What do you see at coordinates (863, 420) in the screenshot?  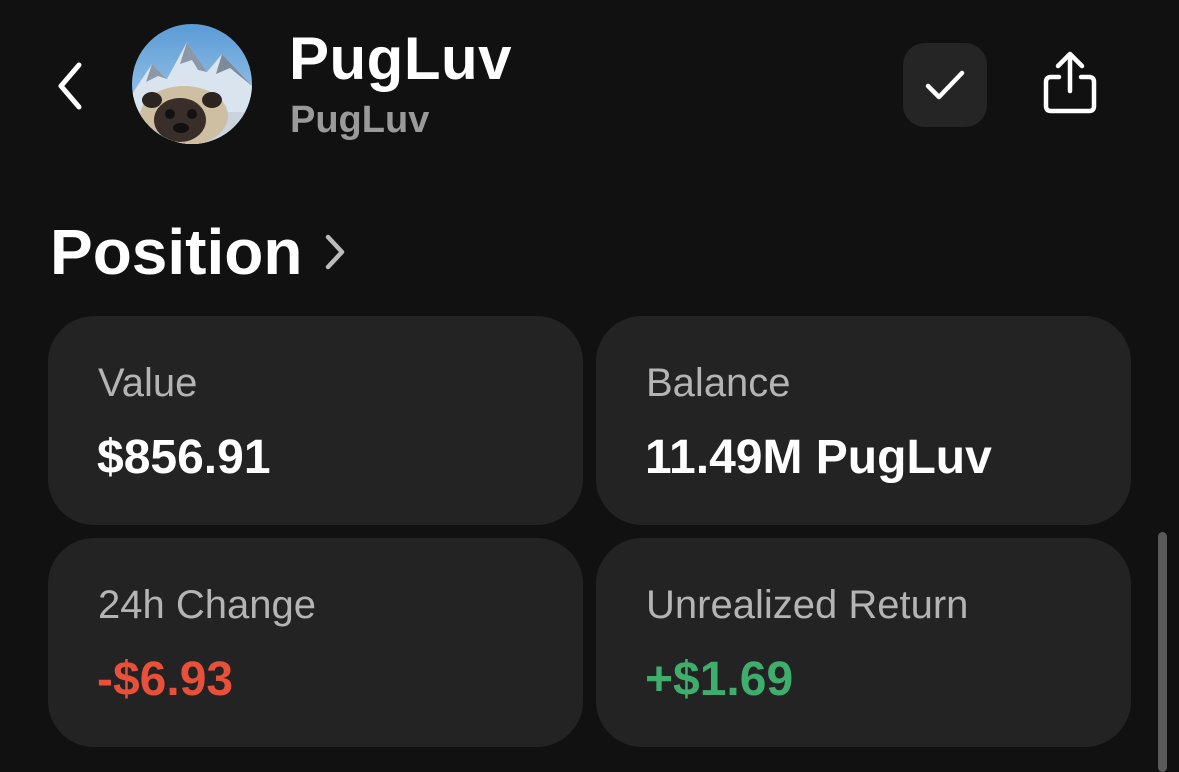 I see `balance-card: Balance 11.49M PugLuv` at bounding box center [863, 420].